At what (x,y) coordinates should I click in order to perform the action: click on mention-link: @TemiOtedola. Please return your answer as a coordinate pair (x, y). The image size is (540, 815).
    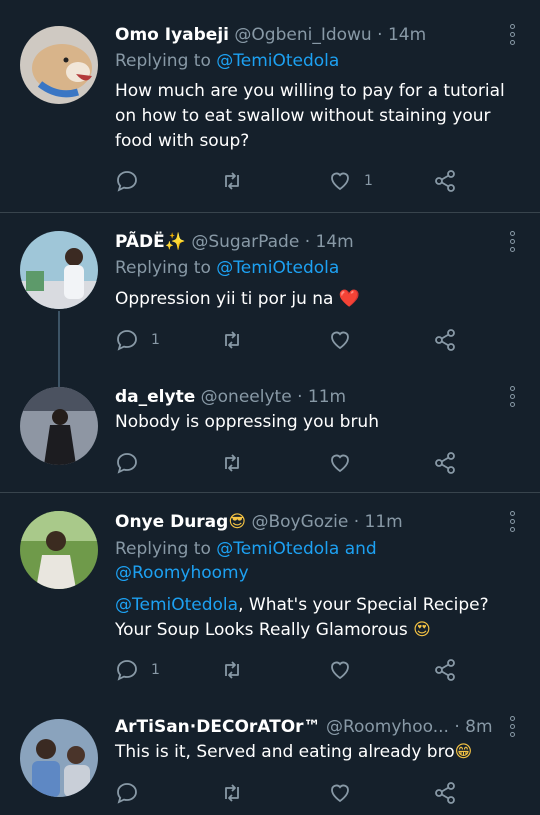
    Looking at the image, I should click on (176, 605).